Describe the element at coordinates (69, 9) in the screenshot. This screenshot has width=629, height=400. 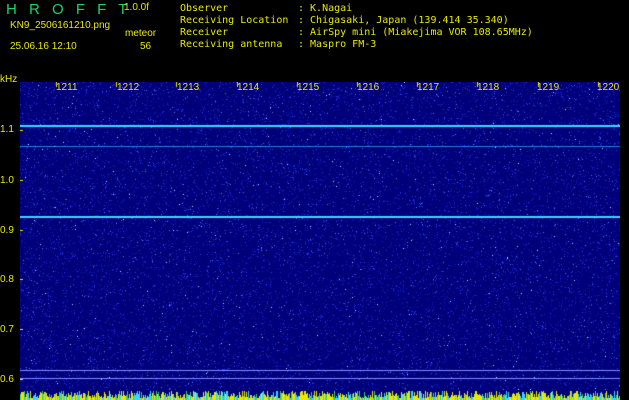
I see `app-logo: H R O F F T` at that location.